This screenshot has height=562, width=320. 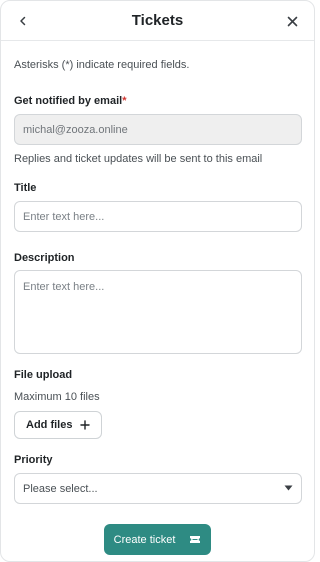 I want to click on add-files-label: Add files, so click(x=49, y=425).